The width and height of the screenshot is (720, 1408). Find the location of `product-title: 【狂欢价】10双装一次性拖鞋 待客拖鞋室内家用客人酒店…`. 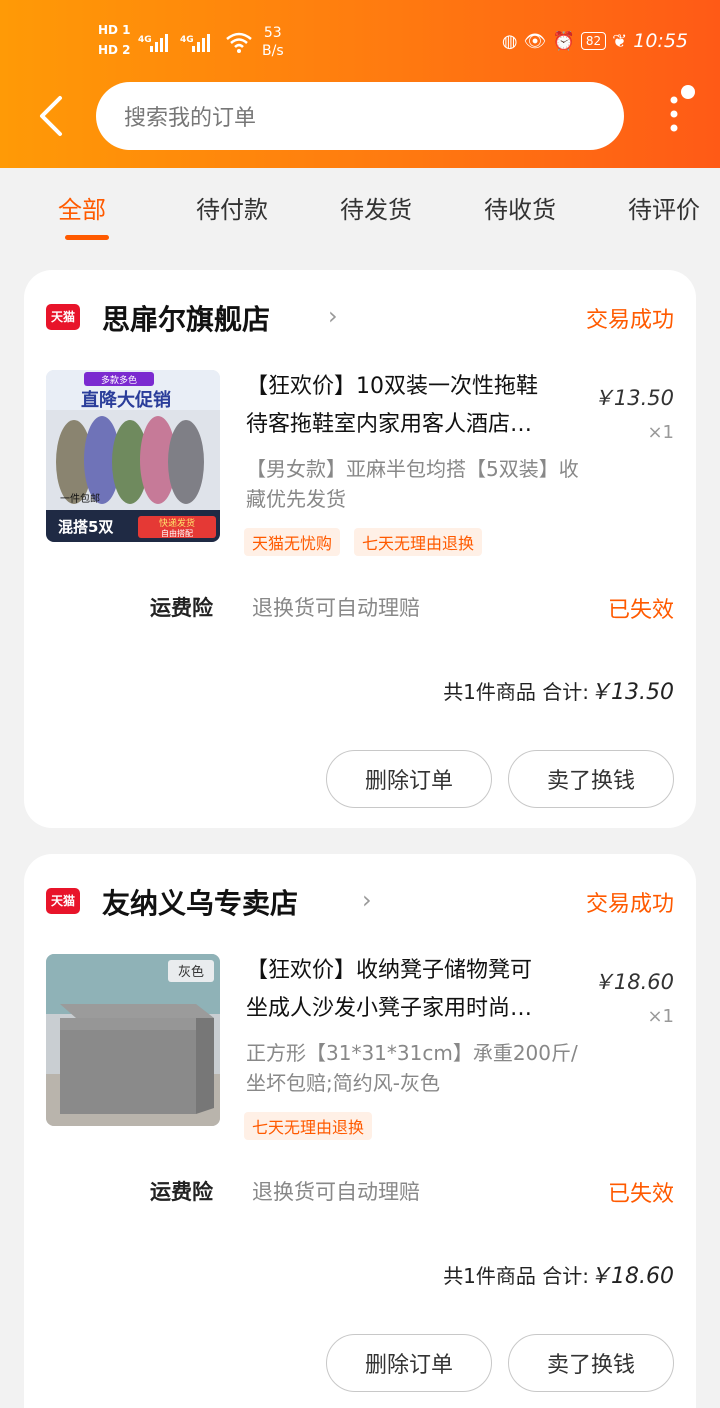

product-title: 【狂欢价】10双装一次性拖鞋 待客拖鞋室内家用客人酒店… is located at coordinates (421, 406).